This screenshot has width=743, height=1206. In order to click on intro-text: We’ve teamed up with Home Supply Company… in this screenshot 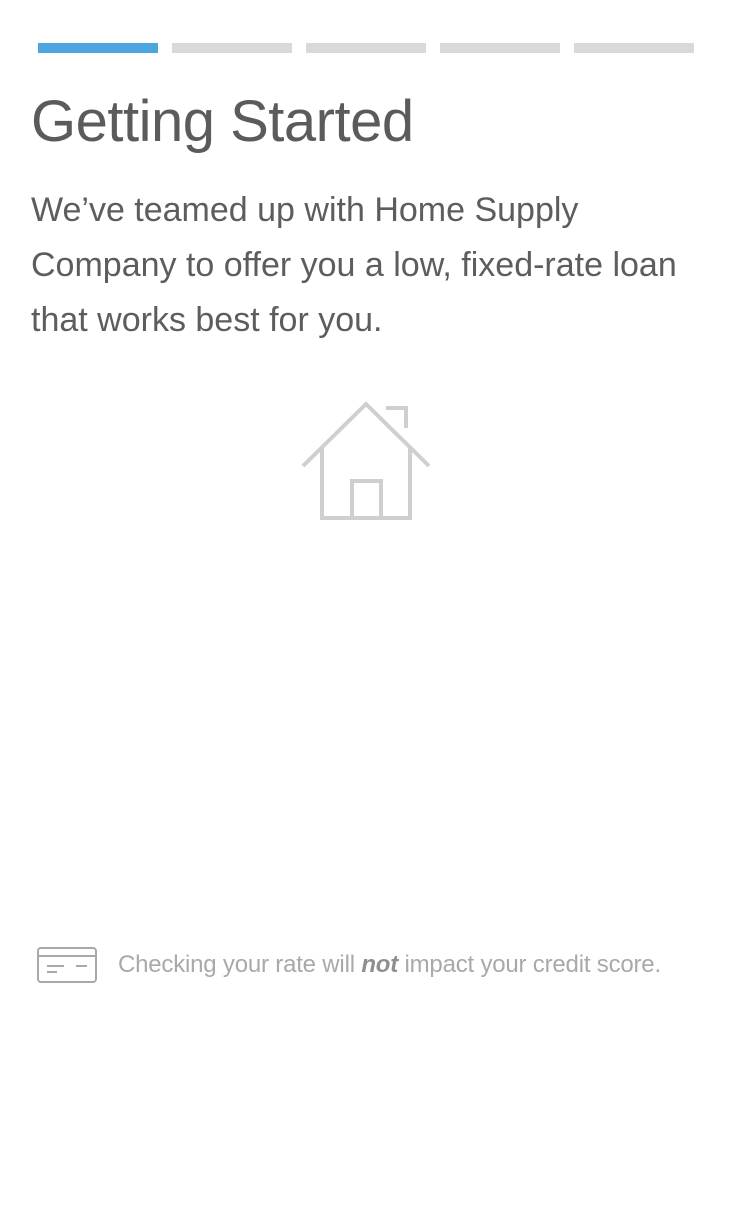, I will do `click(354, 265)`.